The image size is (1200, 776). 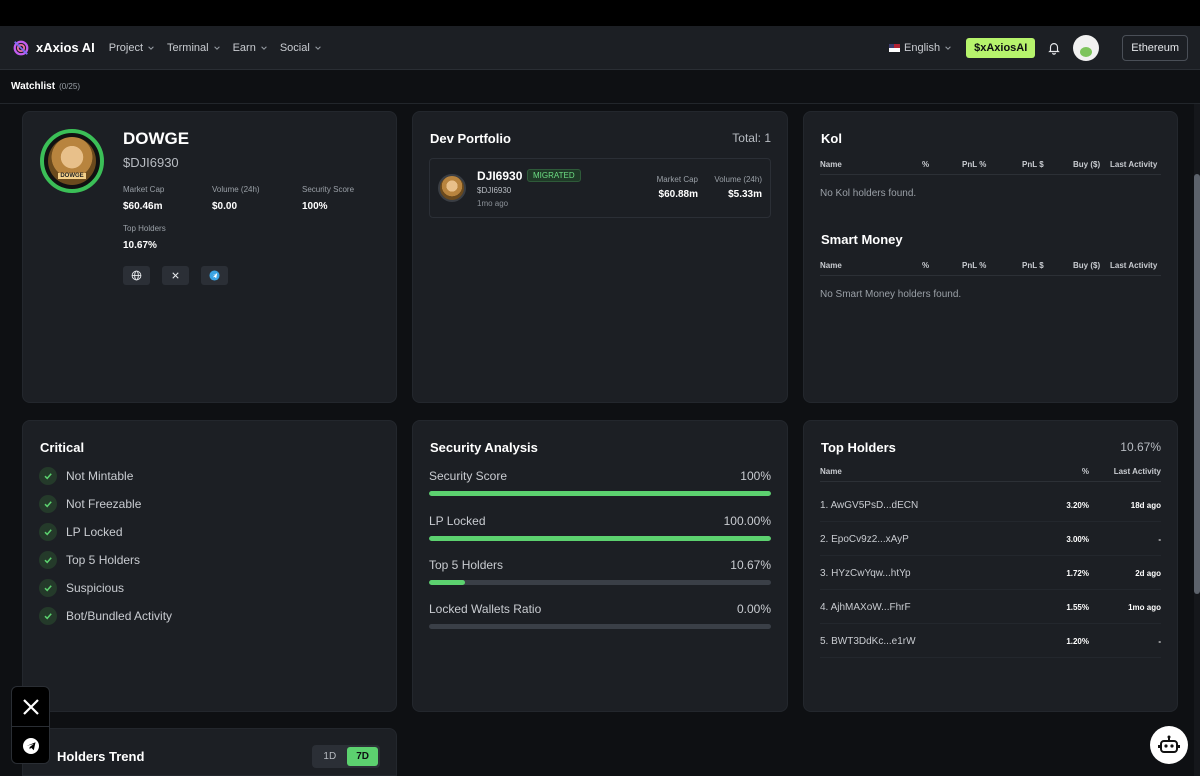 I want to click on top-holders-table-header: Name % Last Activity, so click(x=990, y=473).